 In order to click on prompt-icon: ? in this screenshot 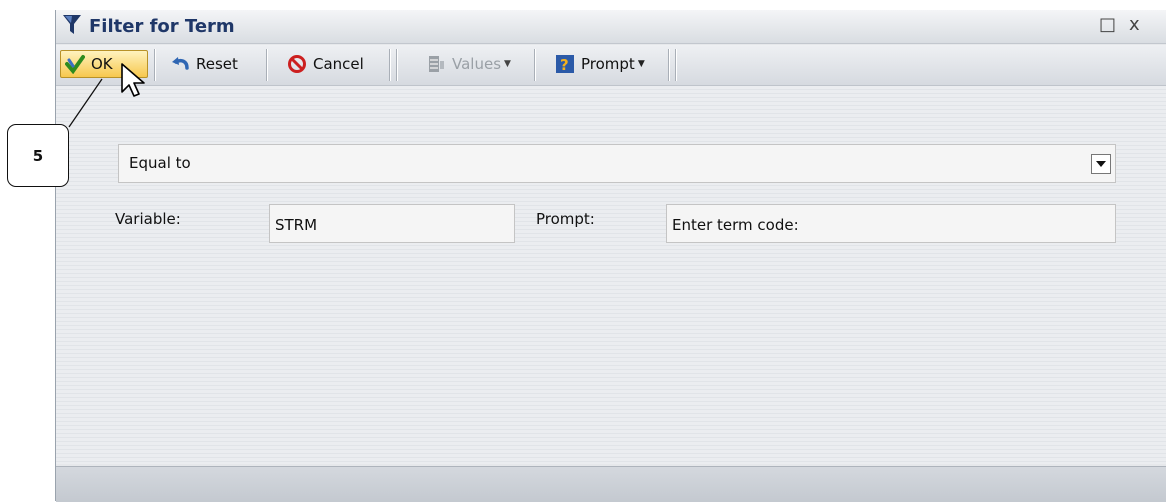, I will do `click(565, 64)`.